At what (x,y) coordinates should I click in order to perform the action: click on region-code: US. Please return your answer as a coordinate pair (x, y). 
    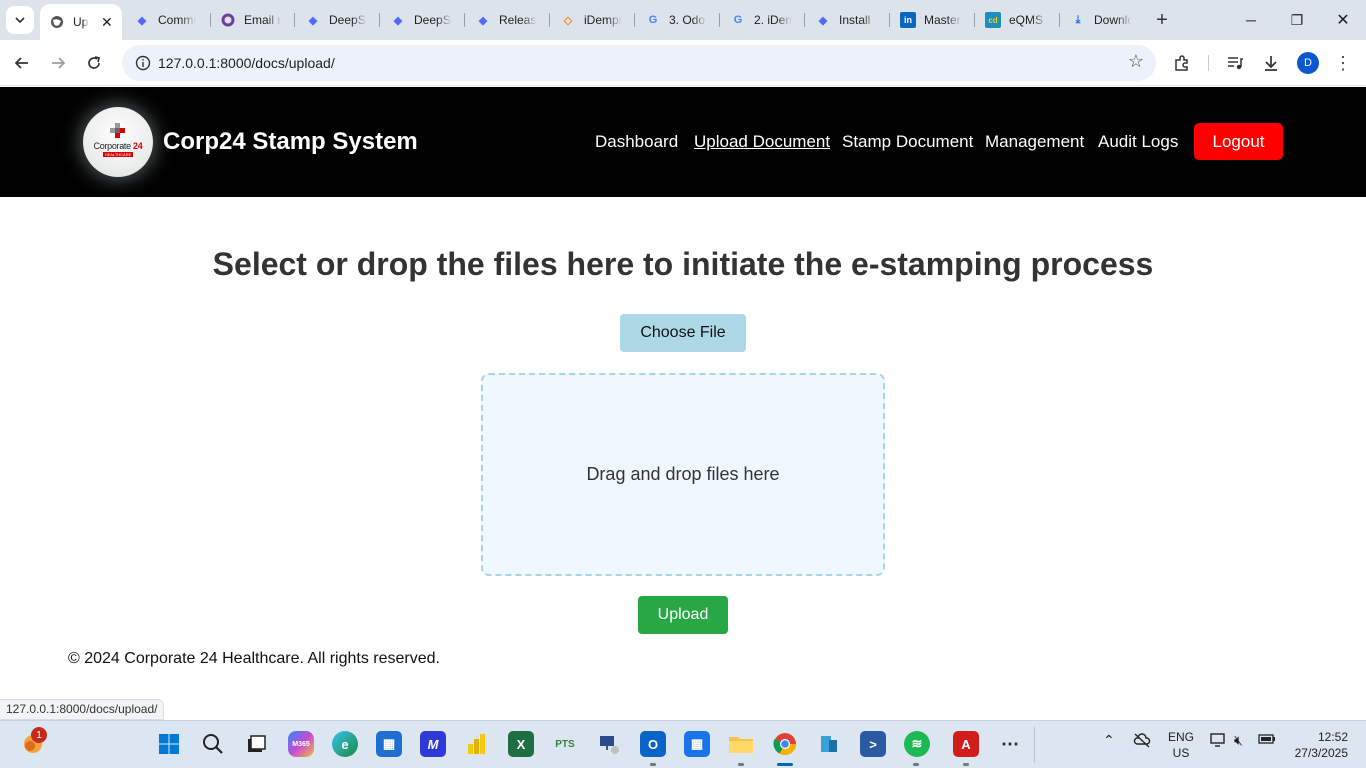
    Looking at the image, I should click on (1181, 753).